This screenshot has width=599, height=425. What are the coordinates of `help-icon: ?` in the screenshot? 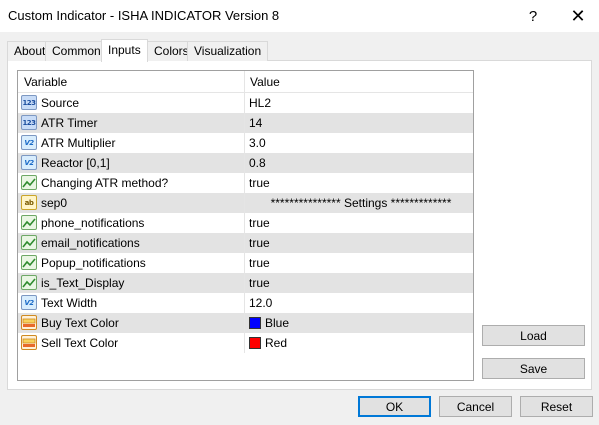 It's located at (533, 16).